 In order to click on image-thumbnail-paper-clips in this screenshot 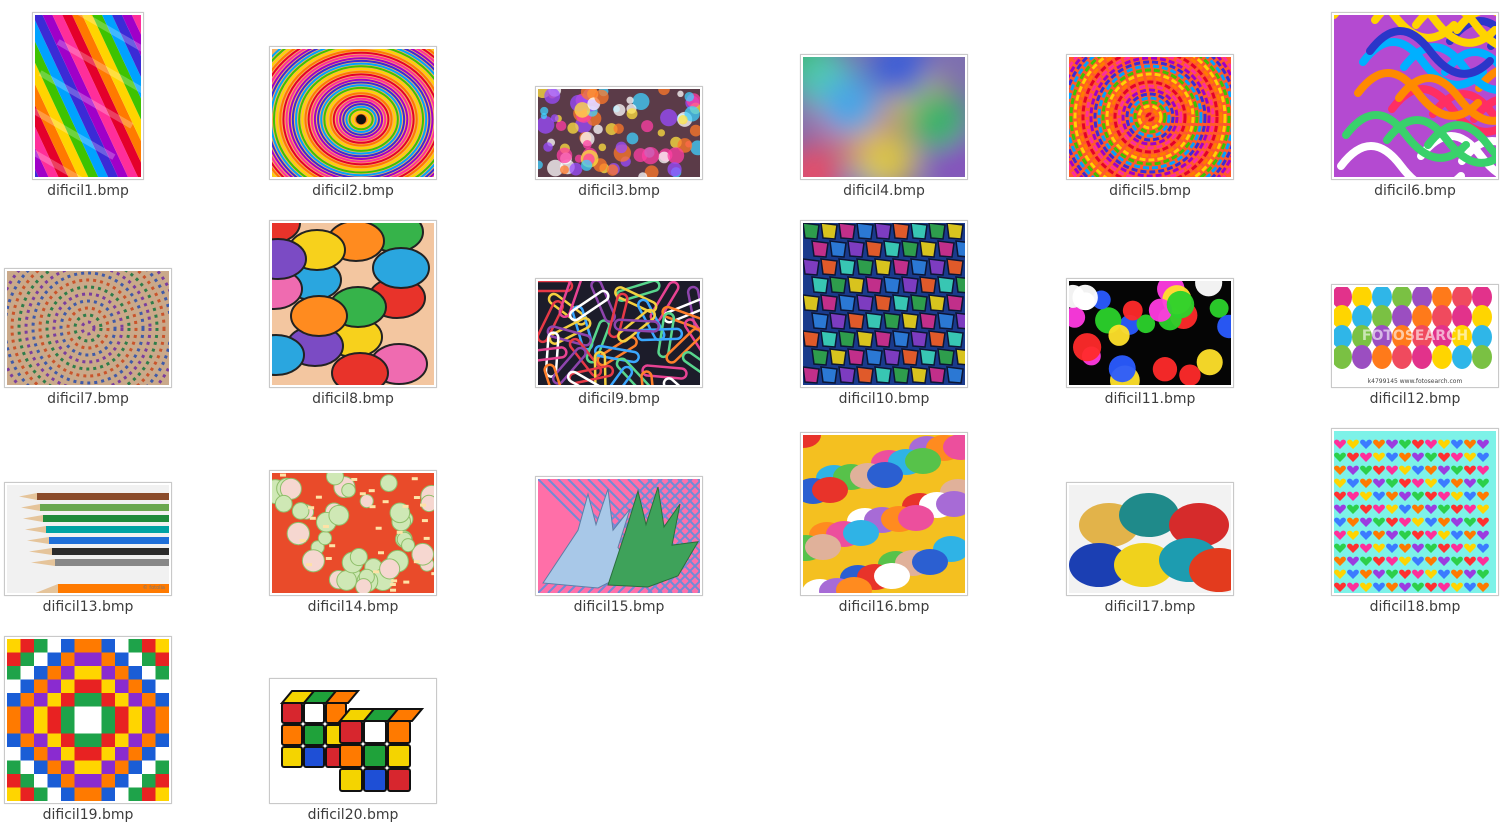, I will do `click(619, 333)`.